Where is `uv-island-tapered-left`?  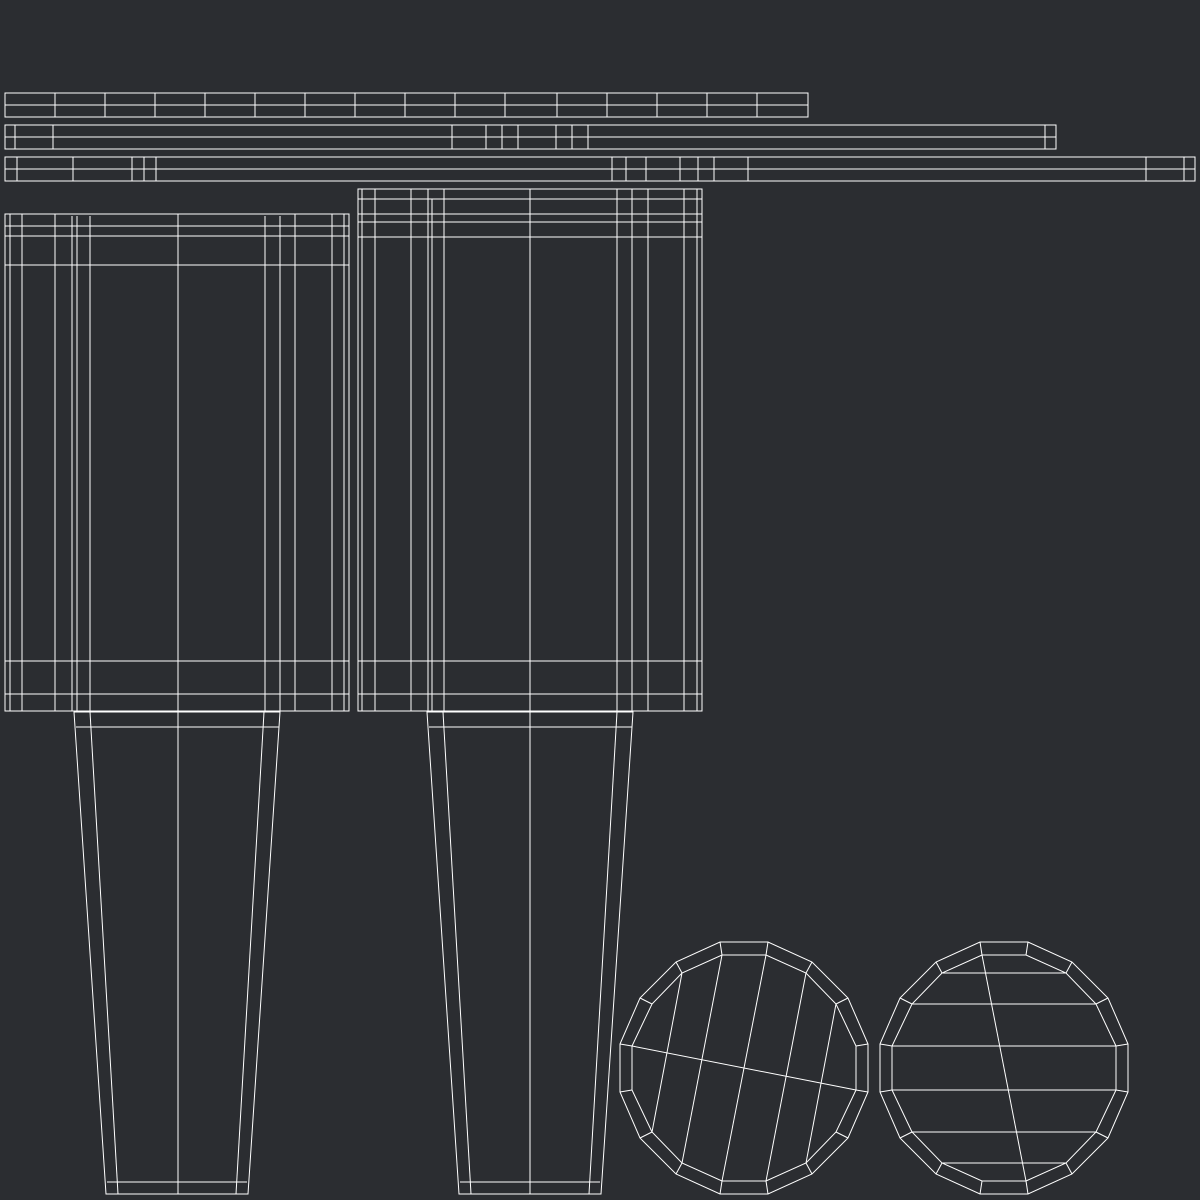 uv-island-tapered-left is located at coordinates (177, 953).